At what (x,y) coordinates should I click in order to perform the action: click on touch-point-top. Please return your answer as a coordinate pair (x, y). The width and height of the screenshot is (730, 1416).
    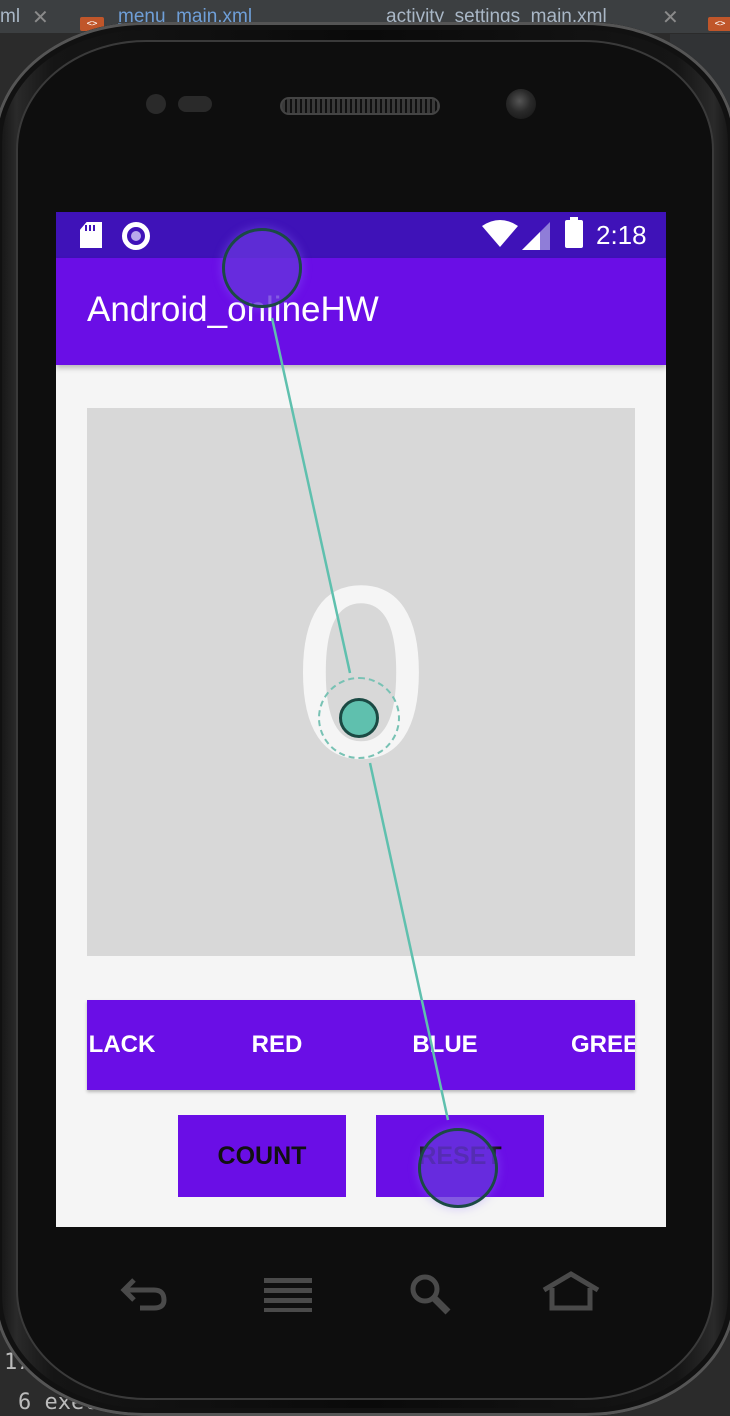
    Looking at the image, I should click on (262, 268).